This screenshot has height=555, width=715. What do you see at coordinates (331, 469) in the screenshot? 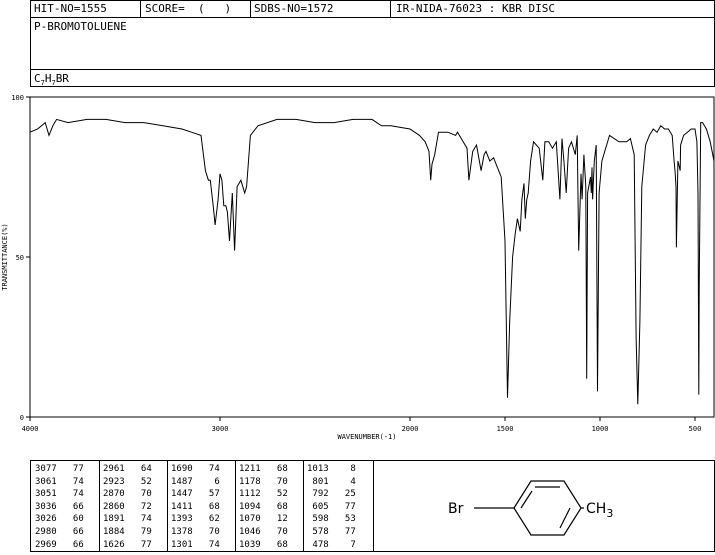
I see `peak-entry: 1013 8` at bounding box center [331, 469].